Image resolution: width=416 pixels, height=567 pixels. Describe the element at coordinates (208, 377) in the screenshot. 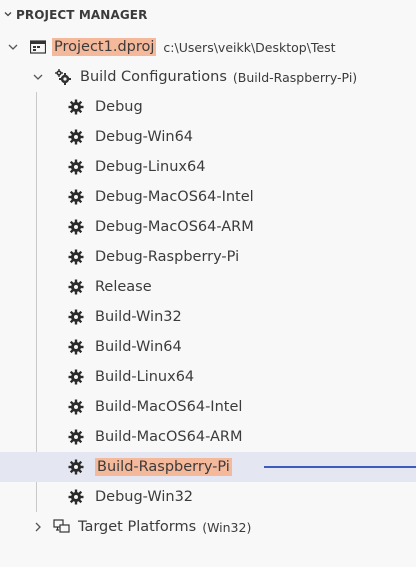

I see `configuration-item: Build-Linux64` at that location.